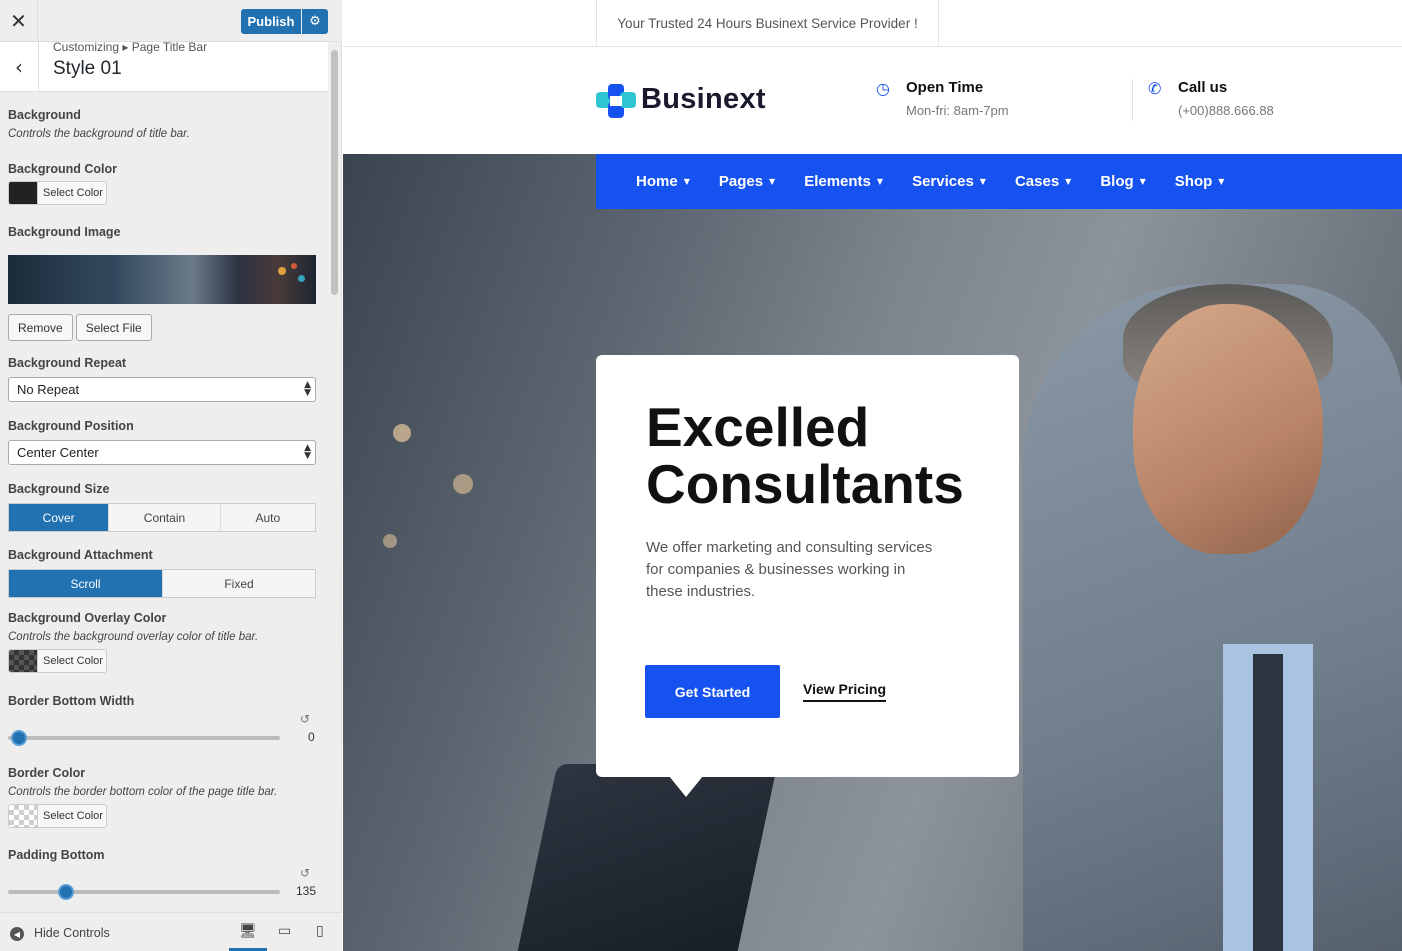 This screenshot has height=951, width=1402. What do you see at coordinates (162, 452) in the screenshot?
I see `background-position-select: Center Center ▲ ▼` at bounding box center [162, 452].